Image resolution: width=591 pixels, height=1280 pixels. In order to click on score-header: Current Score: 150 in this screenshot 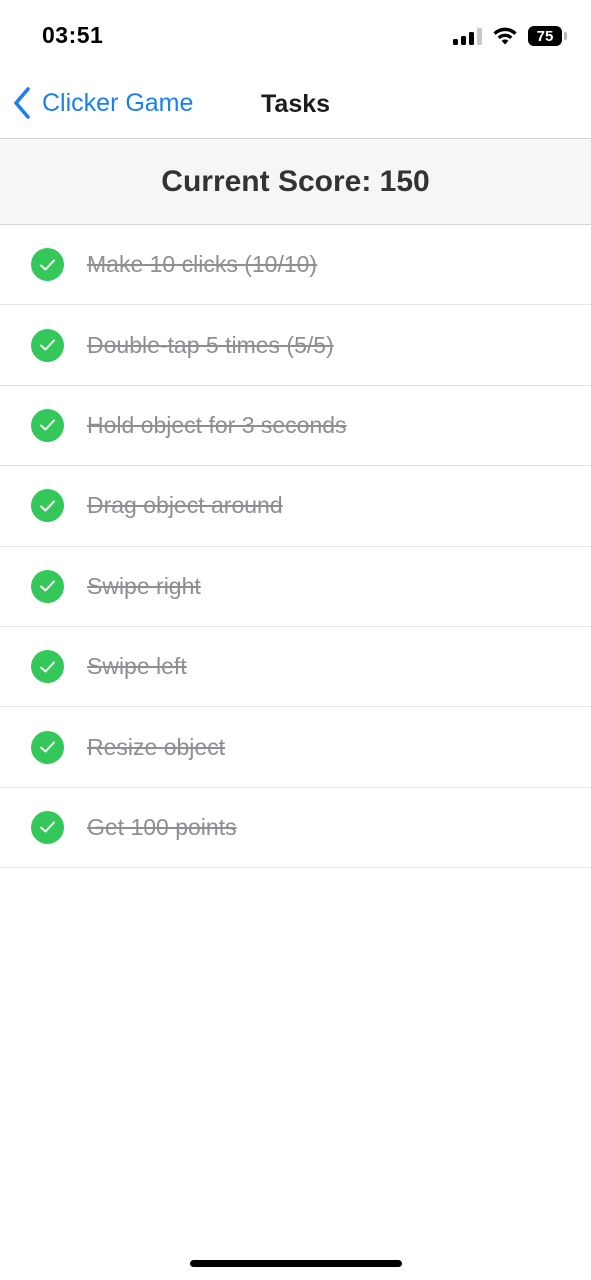, I will do `click(295, 181)`.